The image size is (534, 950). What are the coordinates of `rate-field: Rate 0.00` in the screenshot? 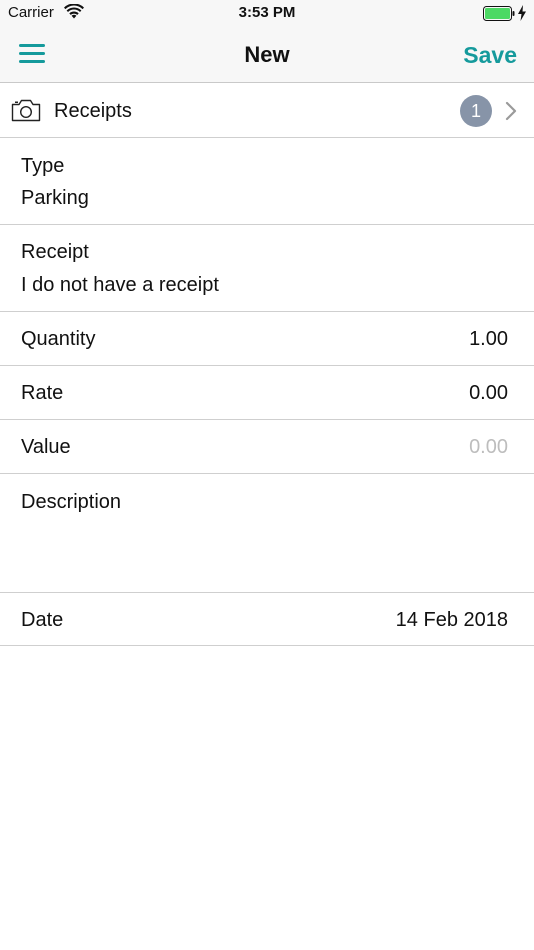 It's located at (267, 393).